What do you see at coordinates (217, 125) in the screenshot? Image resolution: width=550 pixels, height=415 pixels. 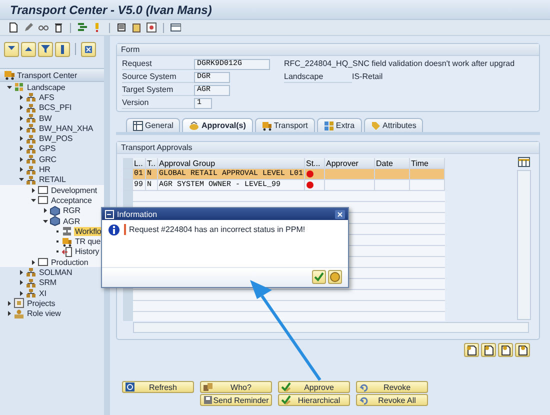 I see `tab: Approval(s)` at bounding box center [217, 125].